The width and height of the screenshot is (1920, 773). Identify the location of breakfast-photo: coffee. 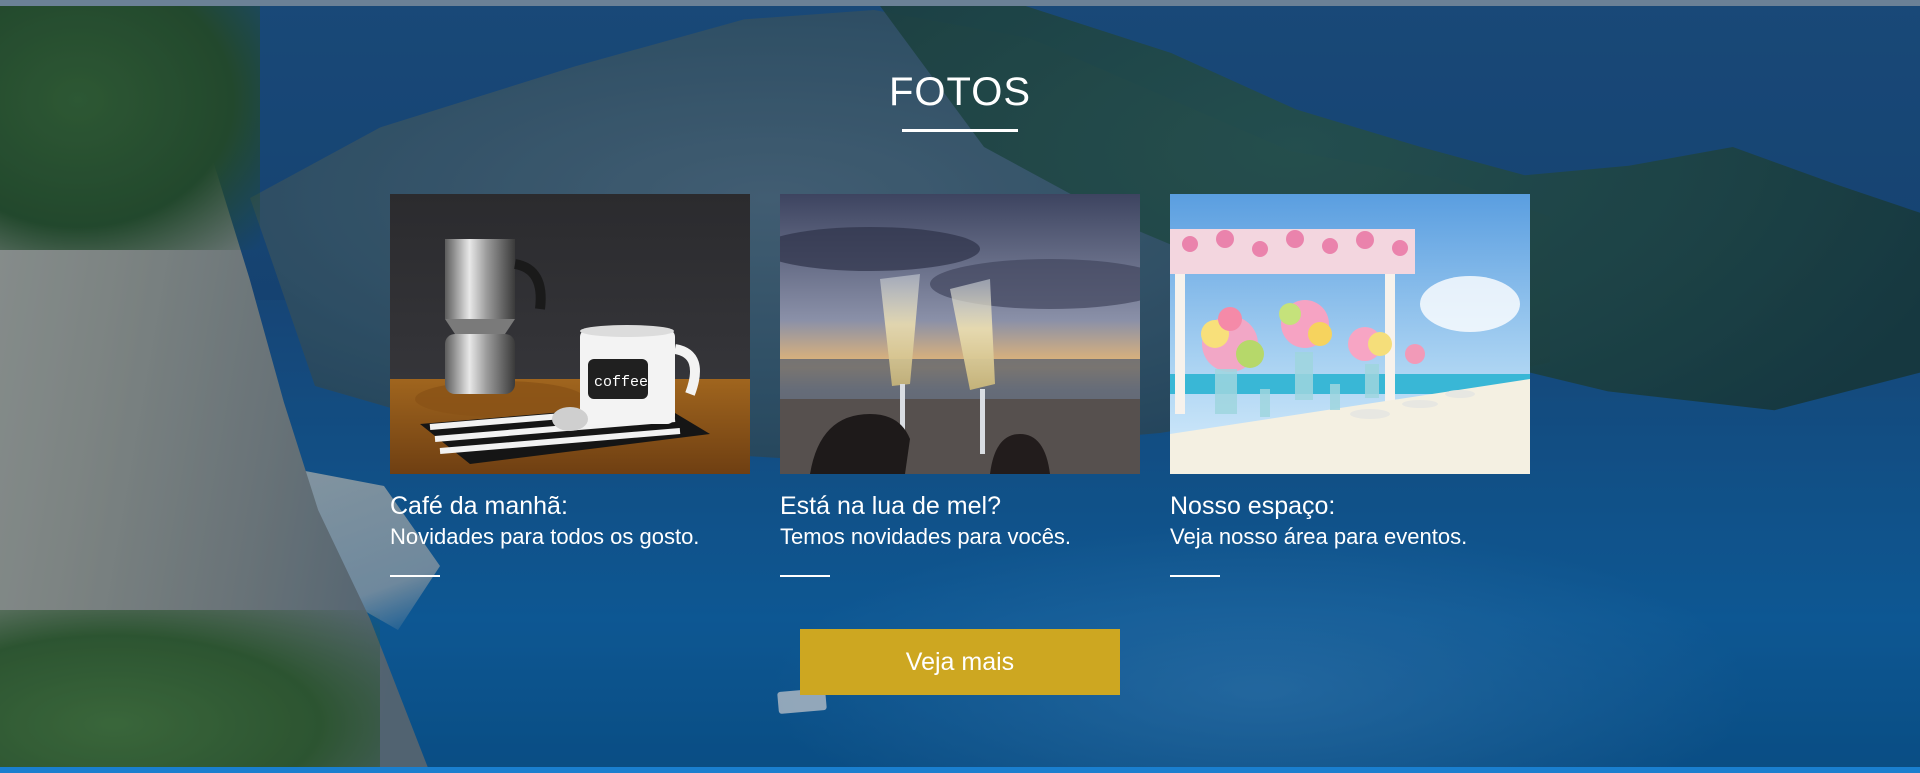
(570, 334).